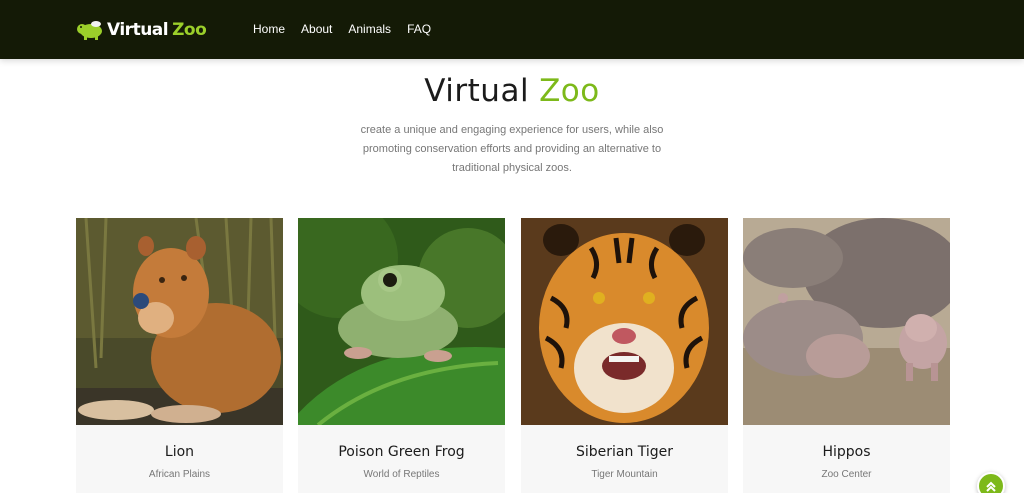  I want to click on hippo-logo-icon, so click(89, 30).